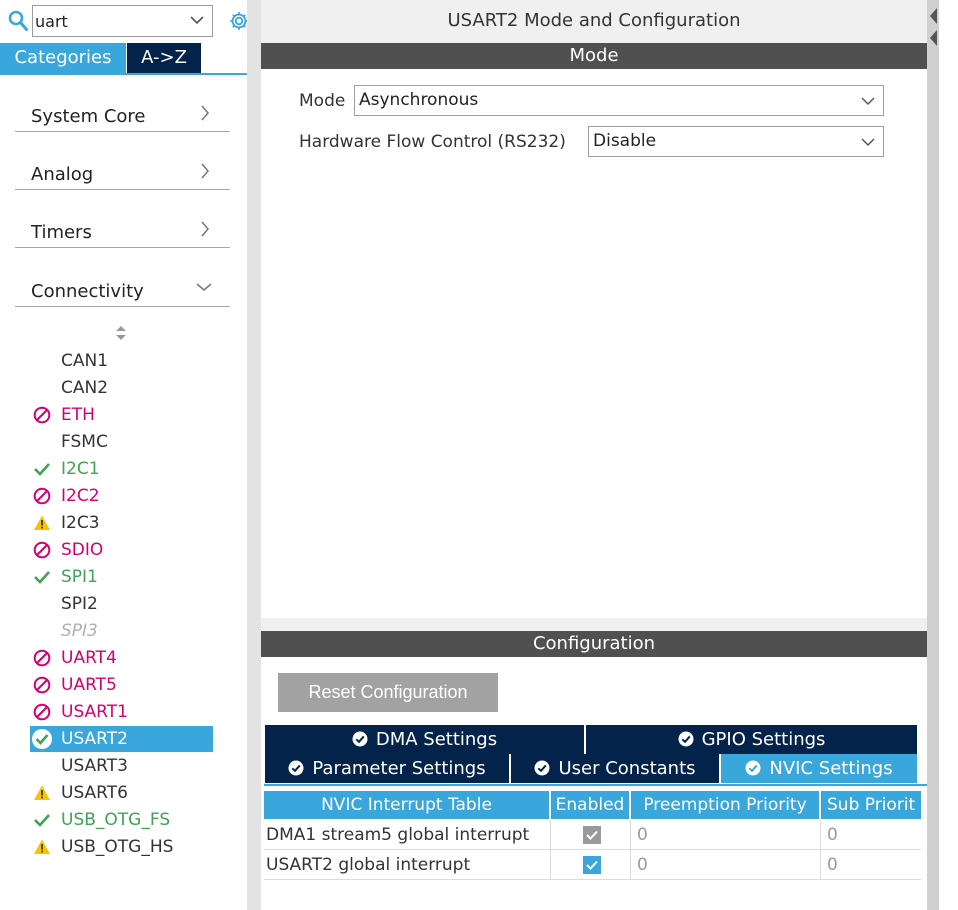 The image size is (958, 910). What do you see at coordinates (726, 865) in the screenshot?
I see `preemption-priority-value: 0` at bounding box center [726, 865].